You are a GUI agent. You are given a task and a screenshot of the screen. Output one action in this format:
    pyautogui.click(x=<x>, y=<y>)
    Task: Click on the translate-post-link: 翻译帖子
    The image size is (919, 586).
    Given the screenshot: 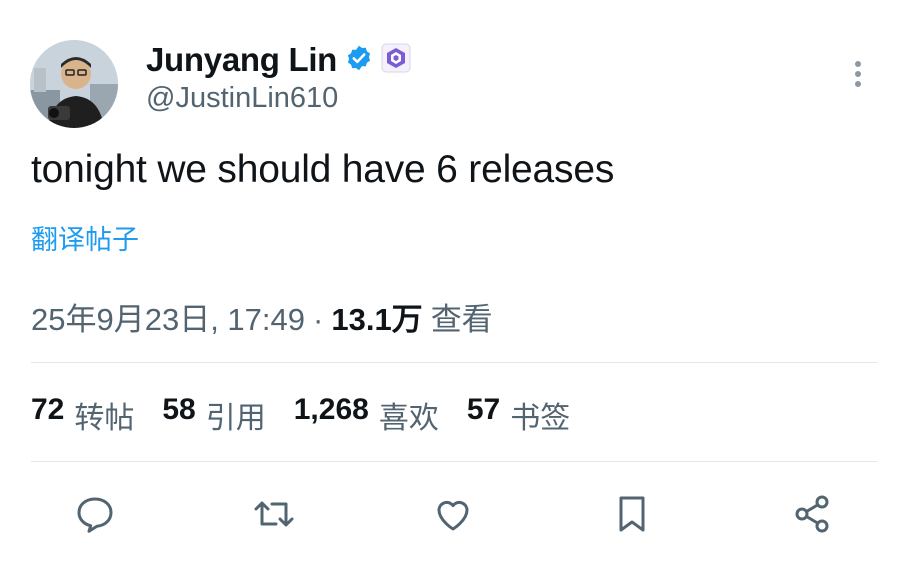 What is the action you would take?
    pyautogui.click(x=85, y=237)
    